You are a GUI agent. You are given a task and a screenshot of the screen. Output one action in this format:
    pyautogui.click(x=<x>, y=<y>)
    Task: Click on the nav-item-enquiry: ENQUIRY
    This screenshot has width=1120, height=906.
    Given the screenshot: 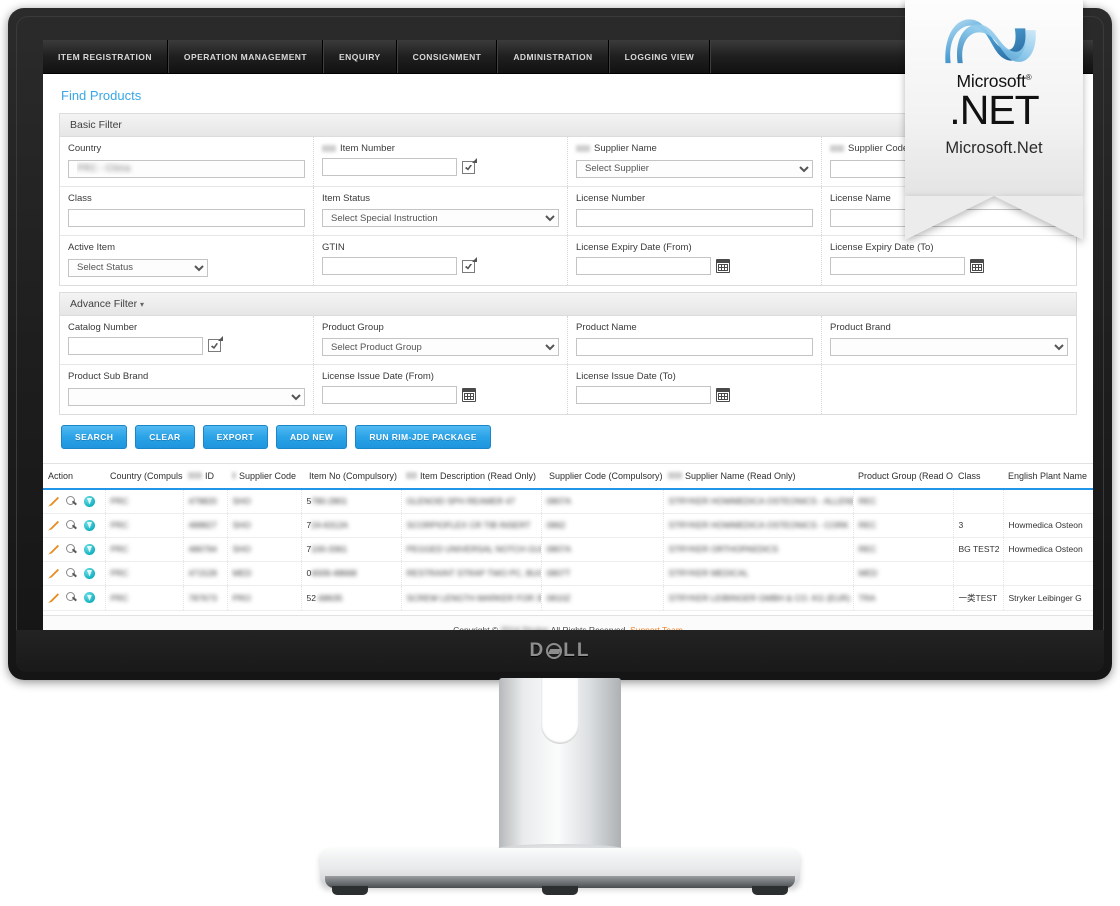 What is the action you would take?
    pyautogui.click(x=360, y=56)
    